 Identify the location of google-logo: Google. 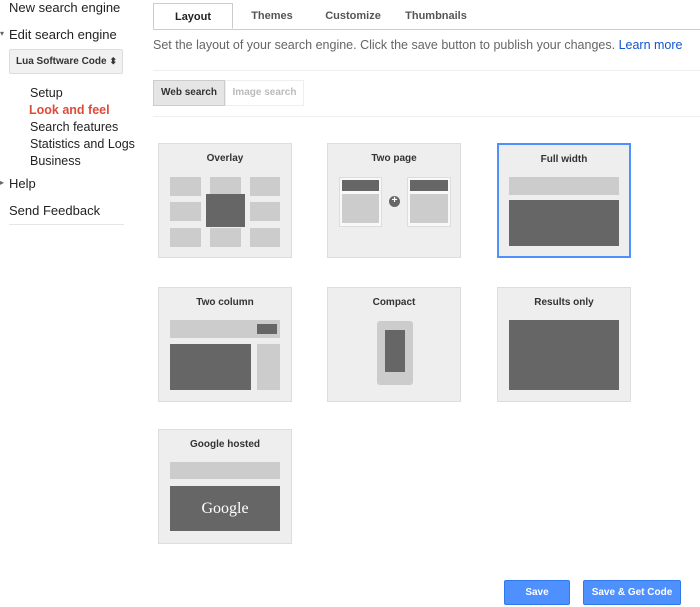
(225, 508).